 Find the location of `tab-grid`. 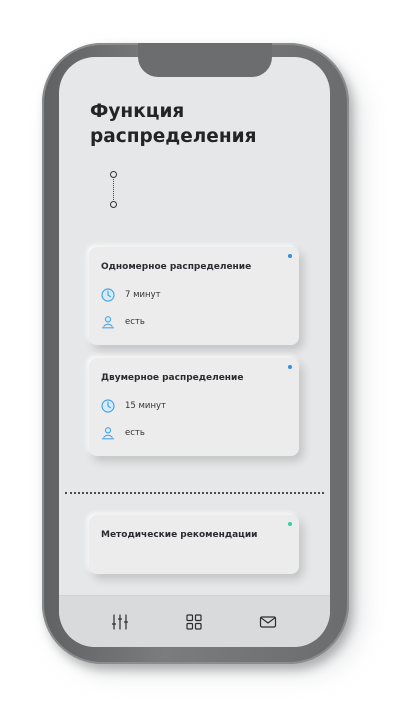

tab-grid is located at coordinates (194, 622).